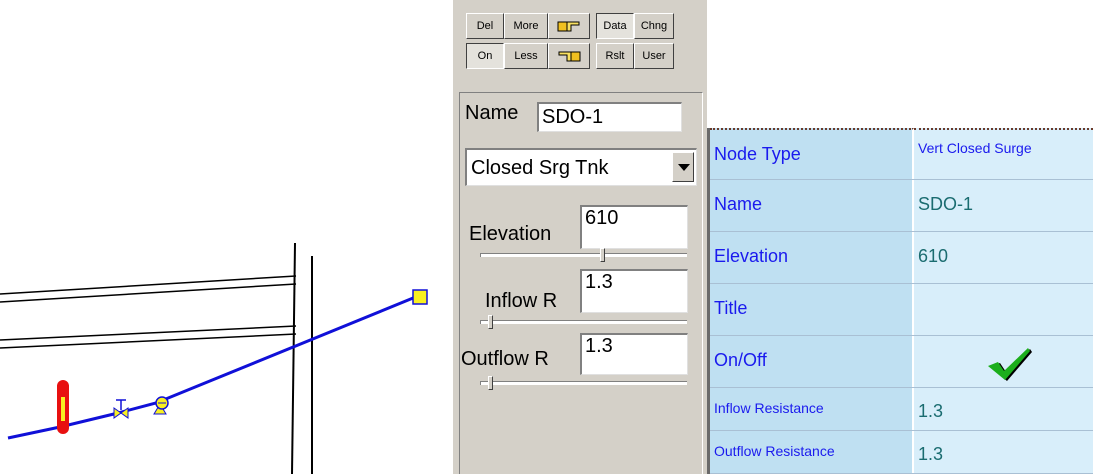 The width and height of the screenshot is (1093, 474). Describe the element at coordinates (975, 148) in the screenshot. I see `property-value: Vert Closed Surge` at that location.